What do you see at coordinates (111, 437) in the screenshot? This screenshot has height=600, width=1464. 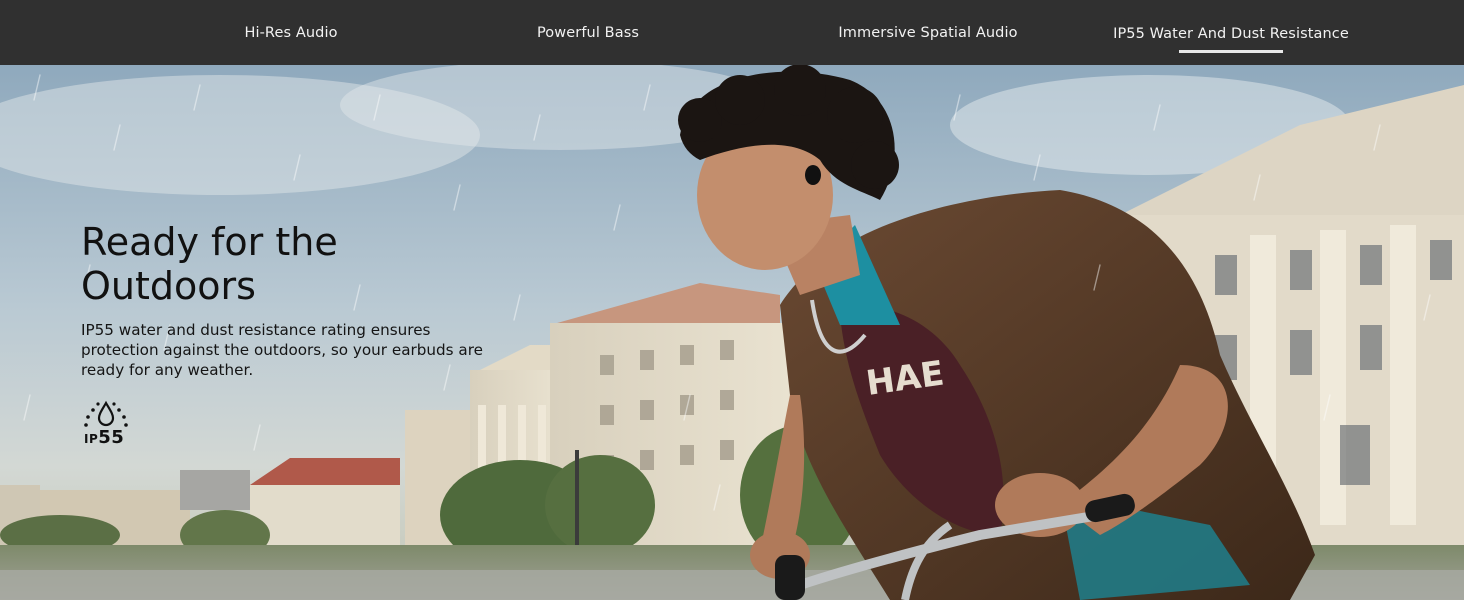 I see `ip-number: 55` at bounding box center [111, 437].